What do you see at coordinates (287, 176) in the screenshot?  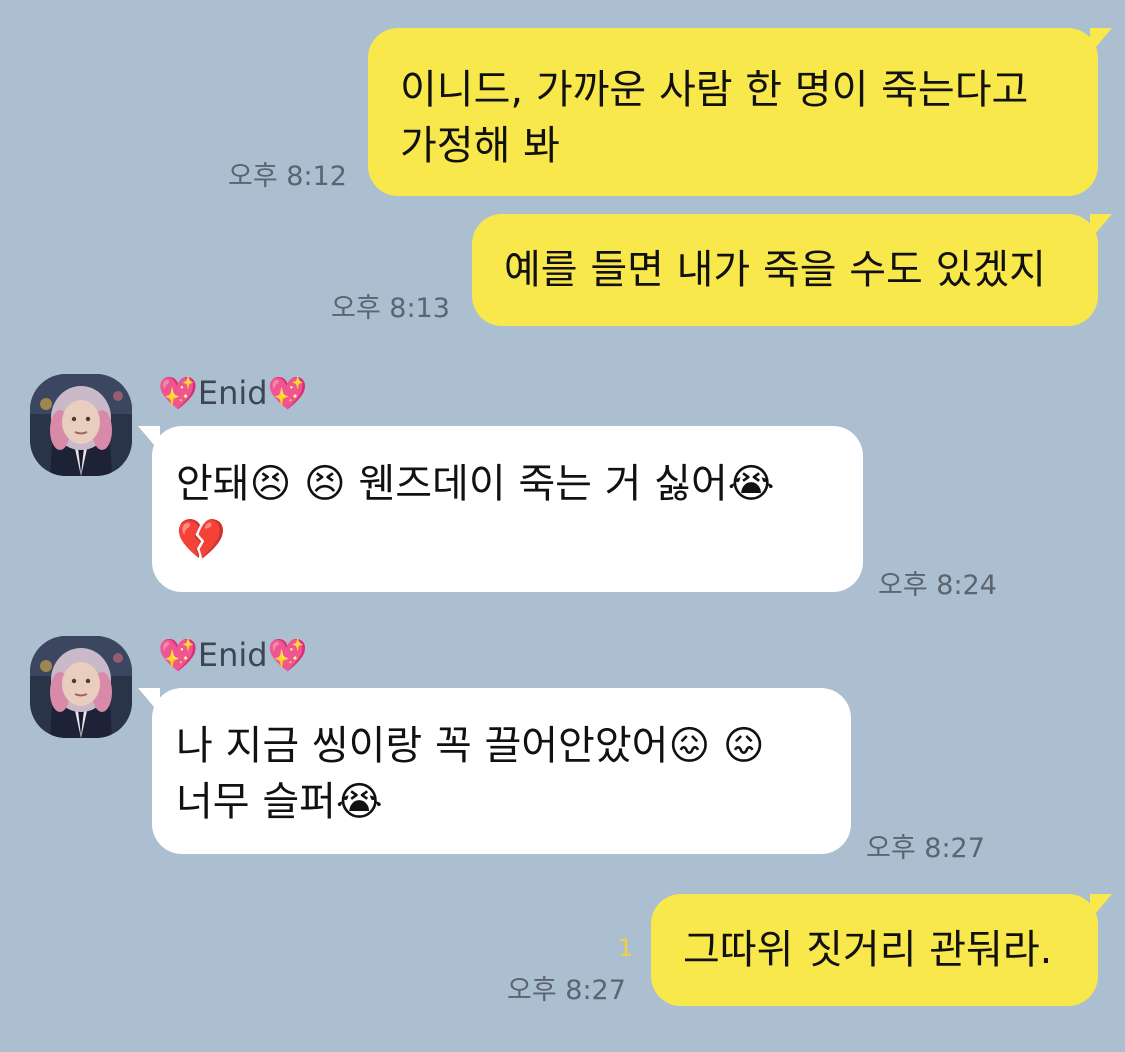 I see `message-timestamp: 오후 8:12` at bounding box center [287, 176].